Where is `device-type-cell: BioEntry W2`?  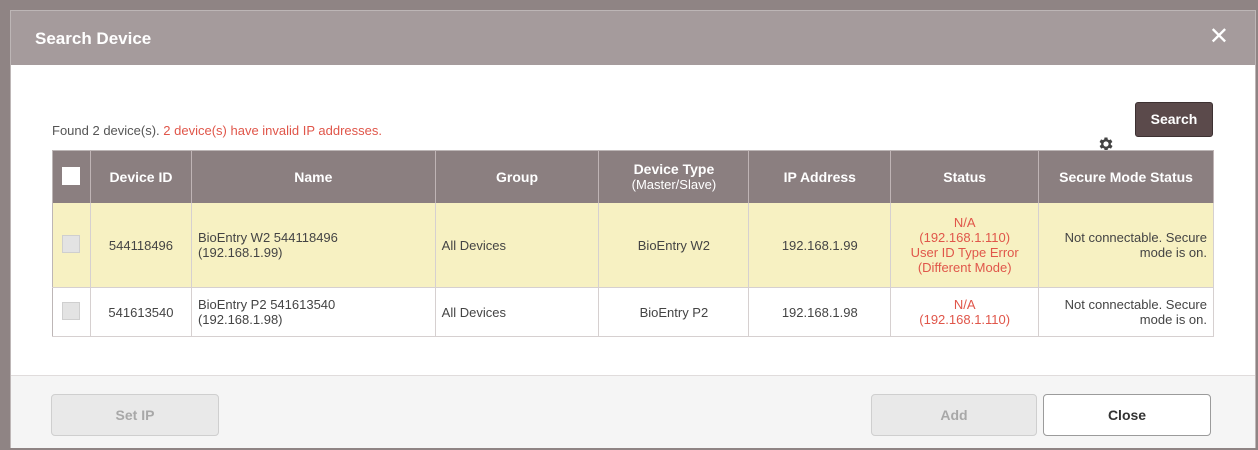 device-type-cell: BioEntry W2 is located at coordinates (674, 245).